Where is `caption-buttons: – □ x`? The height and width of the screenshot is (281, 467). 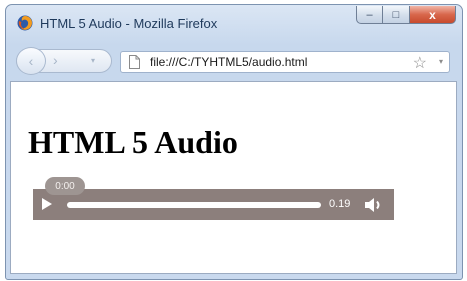 caption-buttons: – □ x is located at coordinates (406, 15).